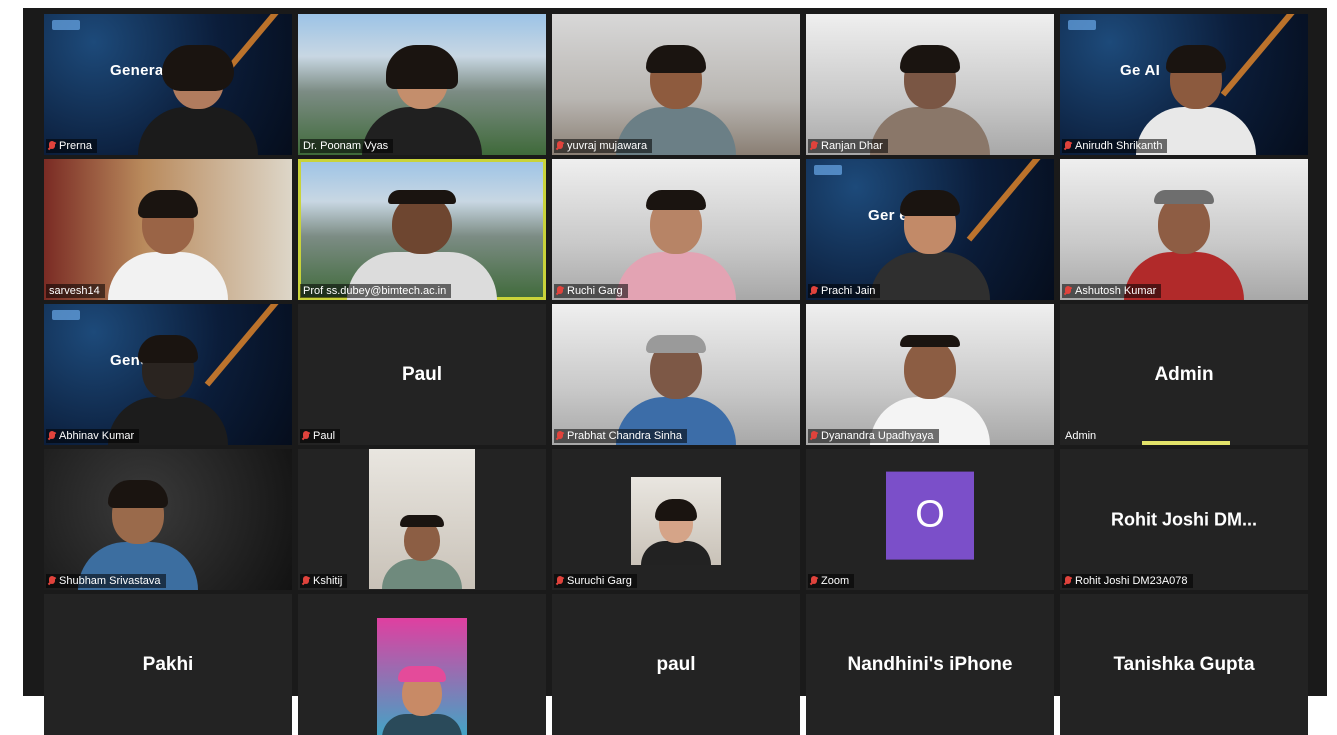  I want to click on participant-name-tag: Dr. Poonam Vyas, so click(347, 146).